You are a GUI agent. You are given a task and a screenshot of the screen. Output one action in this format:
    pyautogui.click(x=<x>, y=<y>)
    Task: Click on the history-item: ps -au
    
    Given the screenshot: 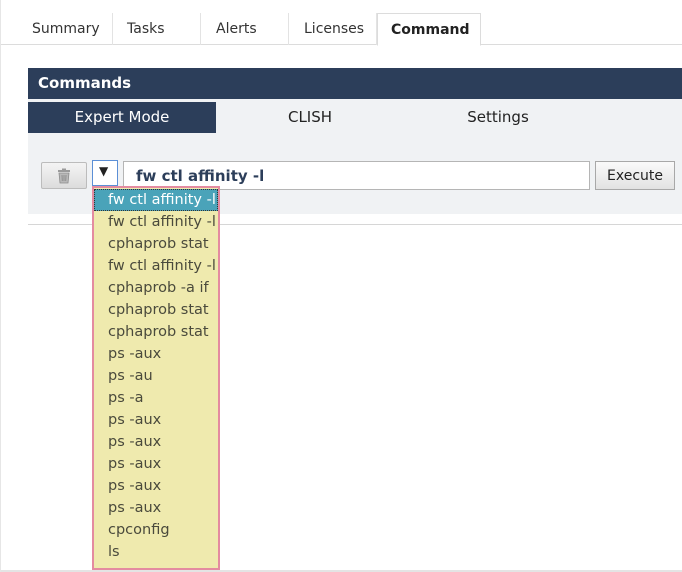 What is the action you would take?
    pyautogui.click(x=156, y=376)
    